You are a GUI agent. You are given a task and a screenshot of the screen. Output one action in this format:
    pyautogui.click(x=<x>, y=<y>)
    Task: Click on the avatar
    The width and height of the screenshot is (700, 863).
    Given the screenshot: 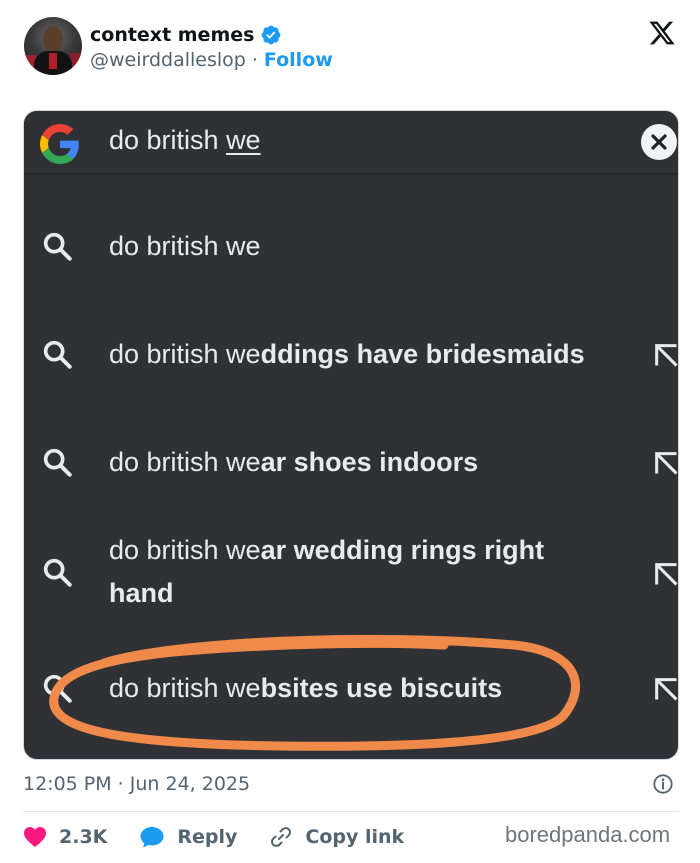 What is the action you would take?
    pyautogui.click(x=53, y=46)
    